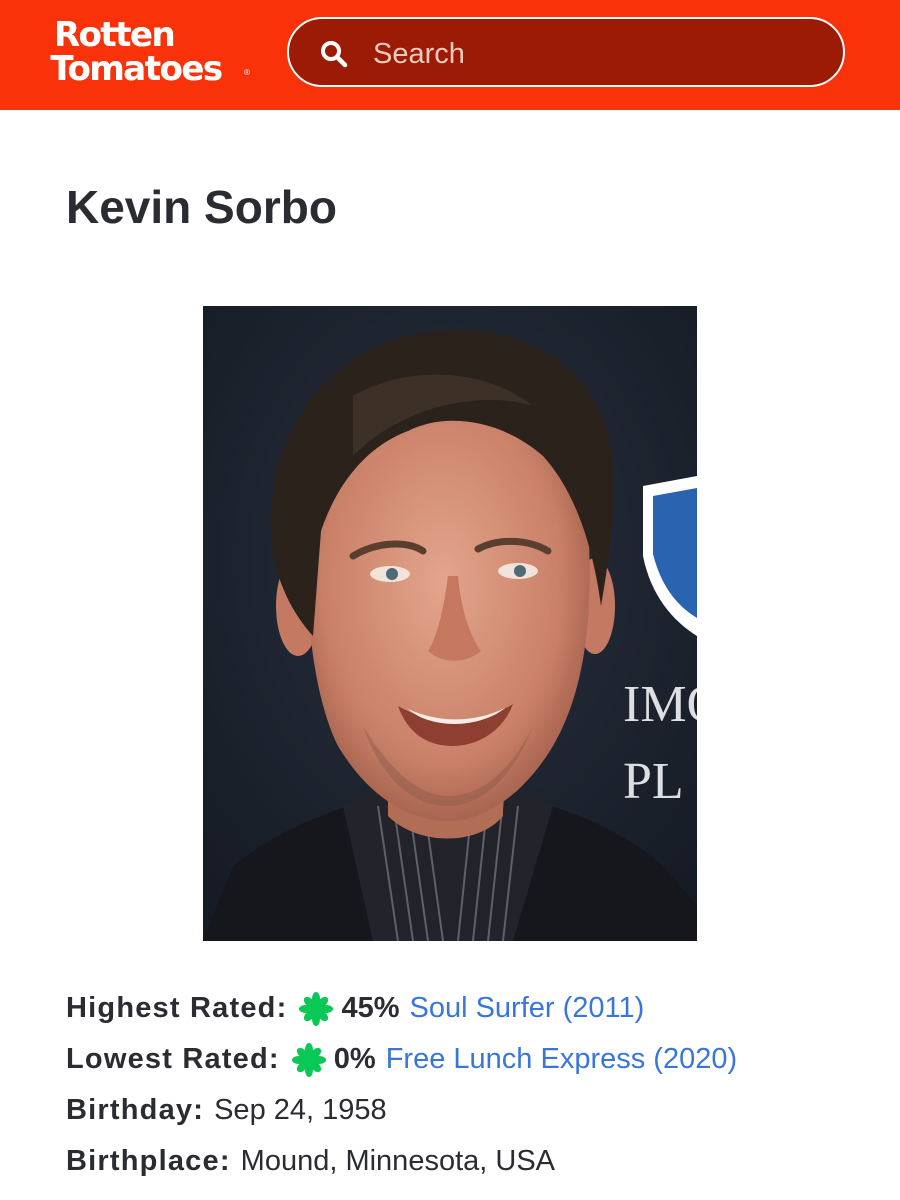 This screenshot has height=1200, width=900. I want to click on highest-rated-row: Highest Rated: 45% Soul Surfer (2011), so click(476, 1008).